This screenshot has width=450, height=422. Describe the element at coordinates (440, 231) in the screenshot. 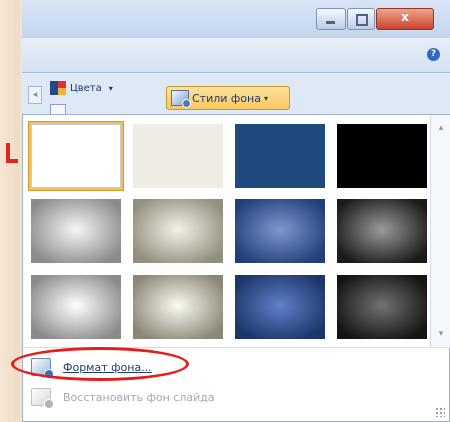

I see `gallery-scrollbar: ▴ ▾` at that location.